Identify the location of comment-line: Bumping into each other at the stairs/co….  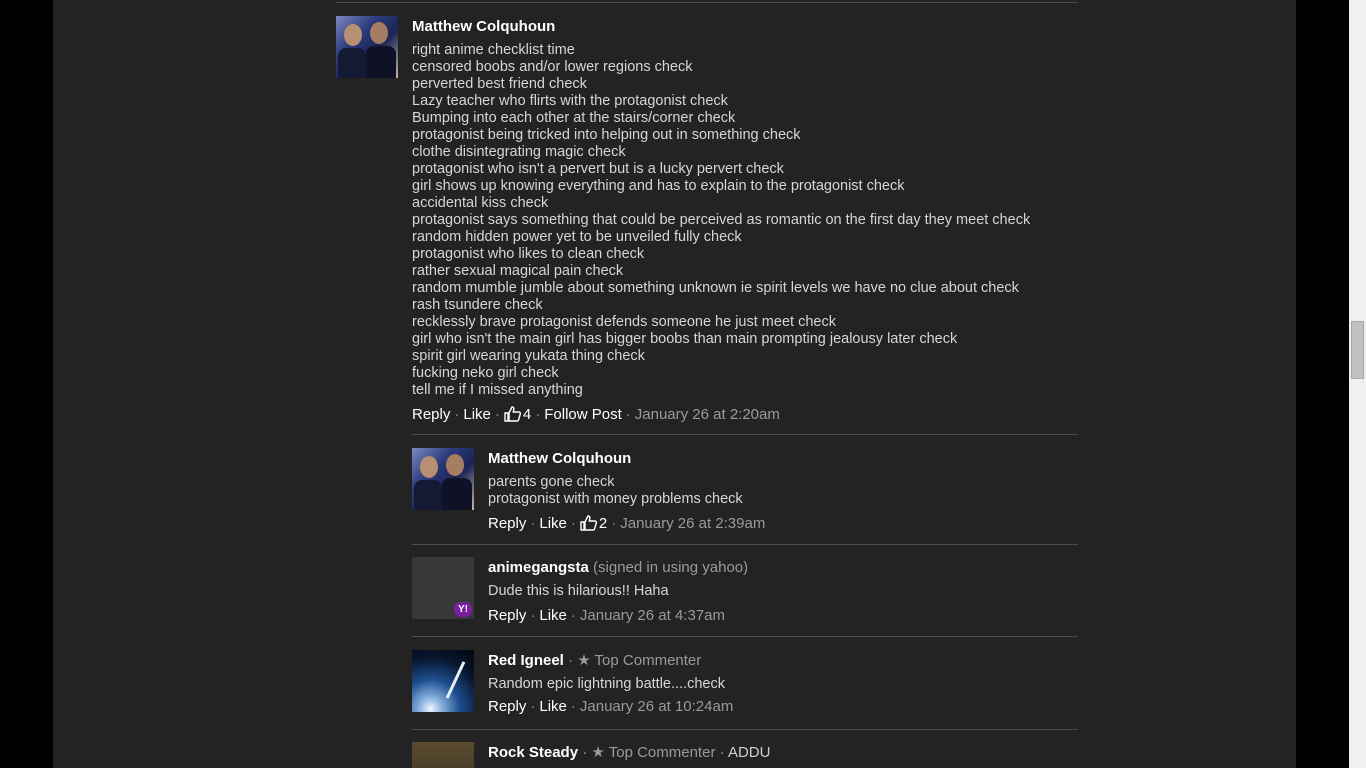
(574, 118).